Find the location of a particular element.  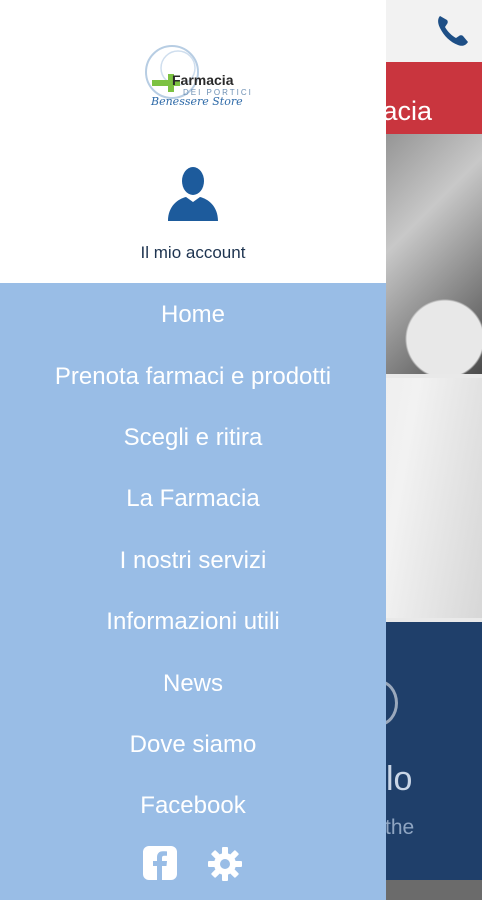

phone-icon is located at coordinates (452, 30).